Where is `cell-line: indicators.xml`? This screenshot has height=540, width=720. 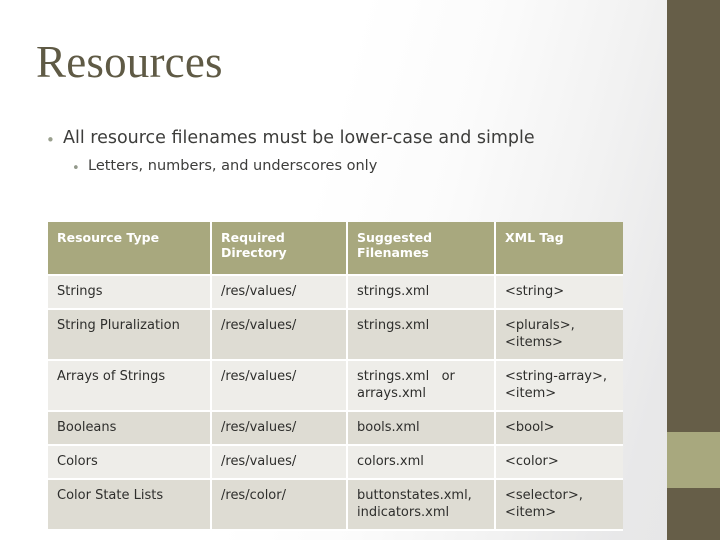 cell-line: indicators.xml is located at coordinates (403, 512).